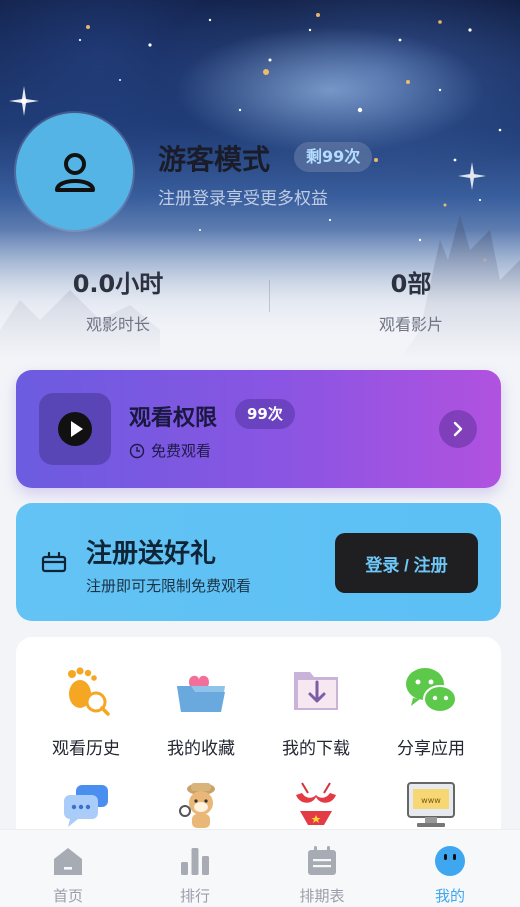  I want to click on watch-permission-subtitle: 免费观看, so click(170, 450).